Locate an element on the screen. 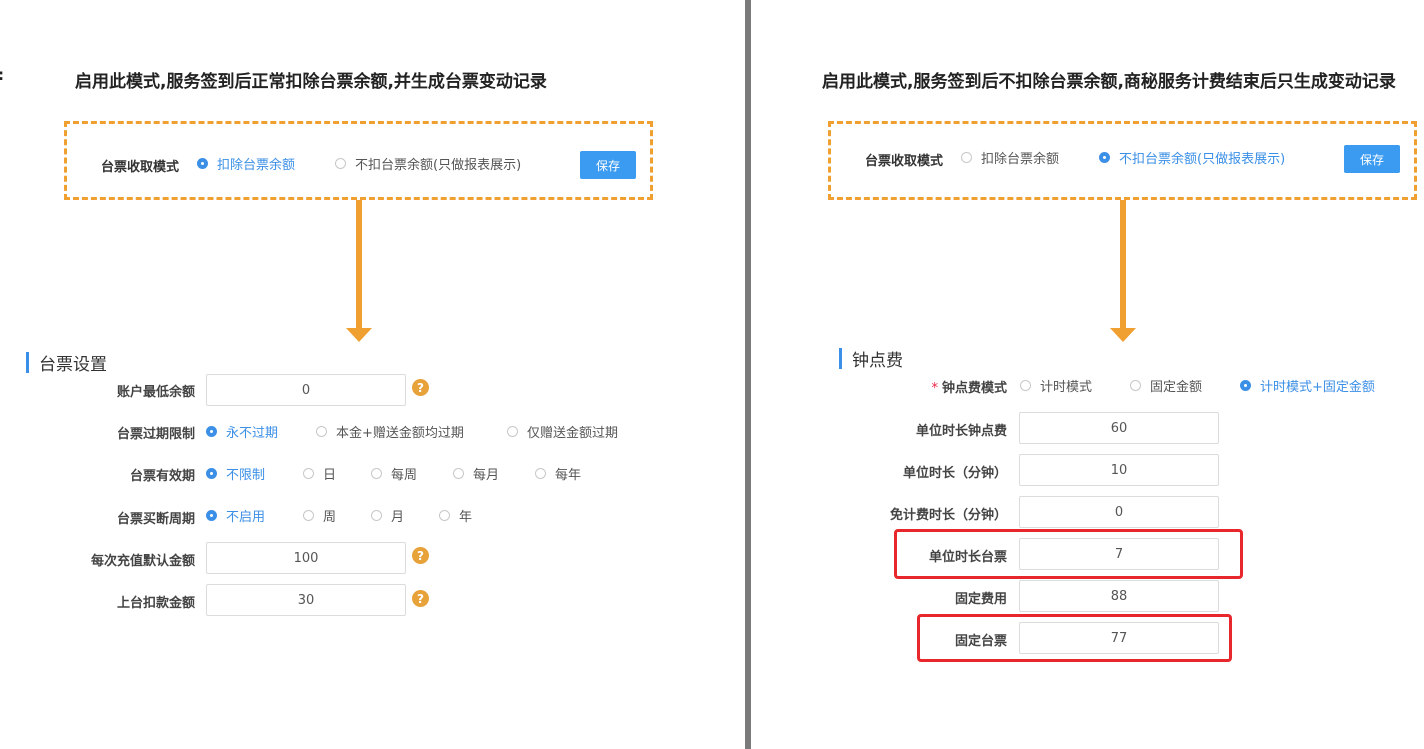  right-section-title: 钟点费 is located at coordinates (871, 358).